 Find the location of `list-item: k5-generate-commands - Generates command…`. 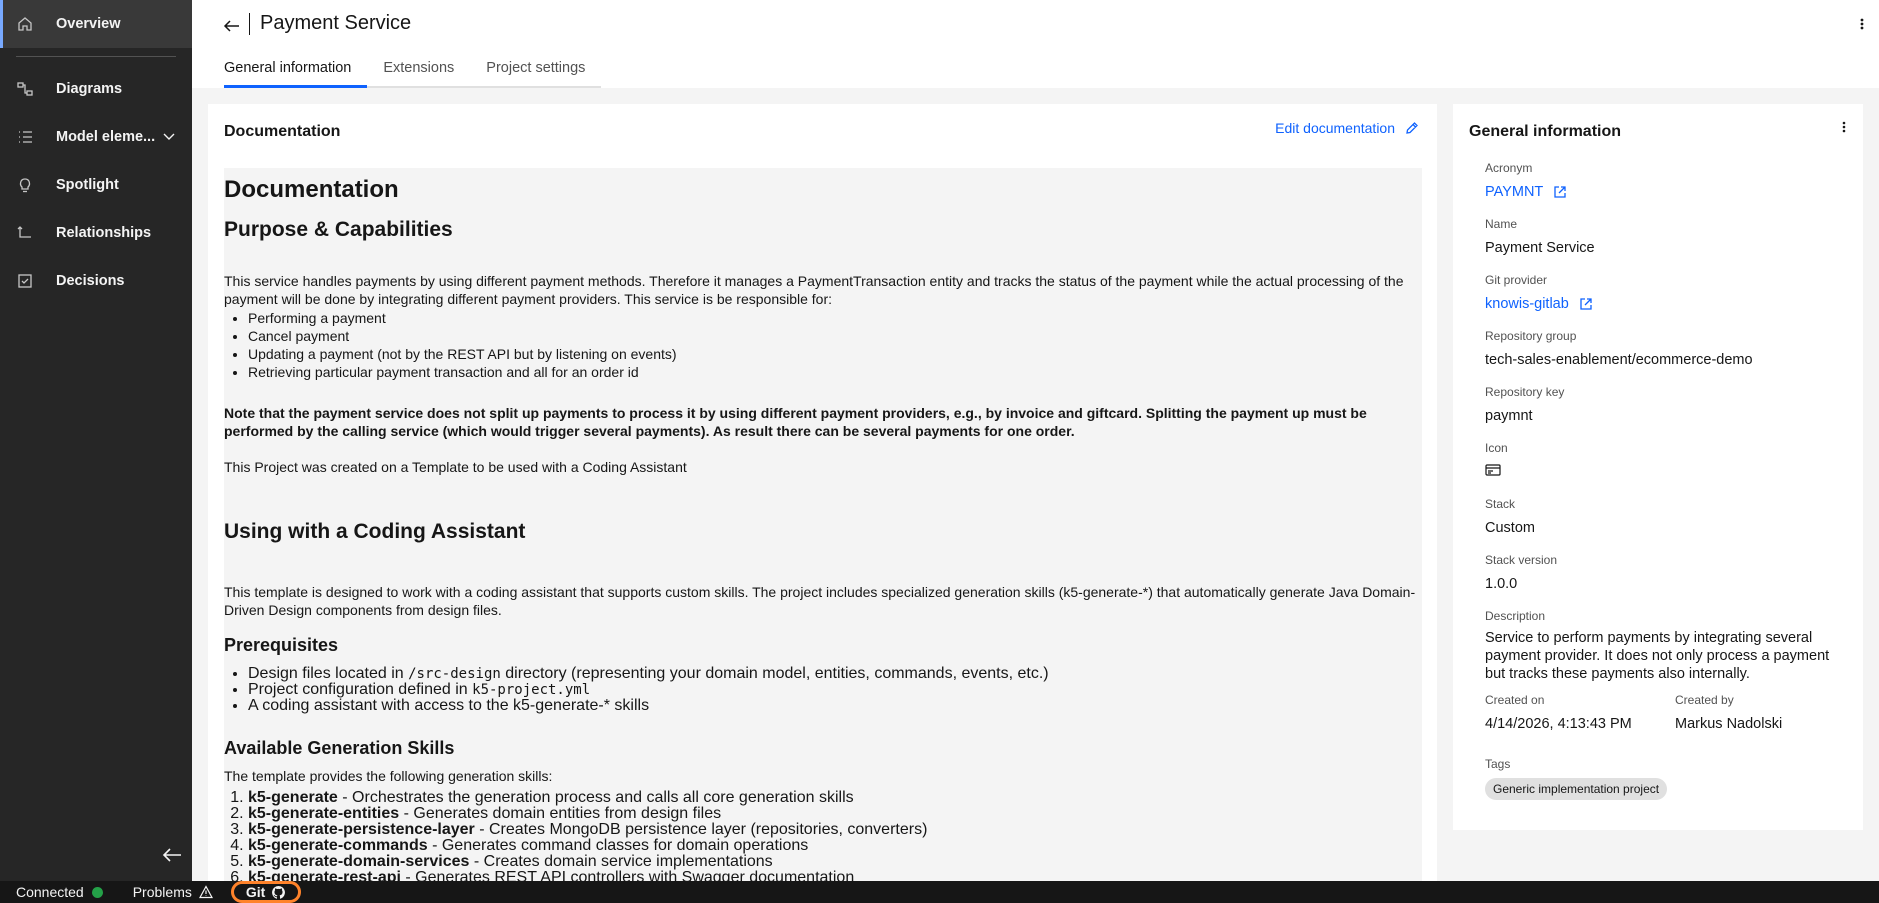

list-item: k5-generate-commands - Generates command… is located at coordinates (587, 846).